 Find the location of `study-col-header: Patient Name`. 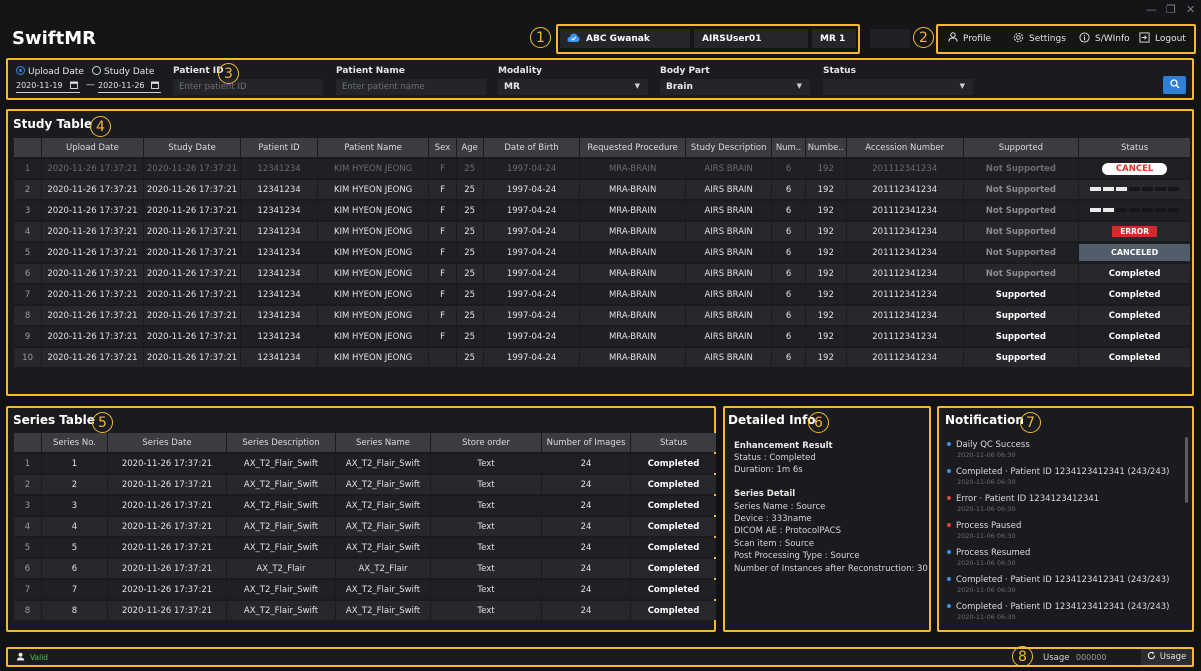

study-col-header: Patient Name is located at coordinates (373, 147).